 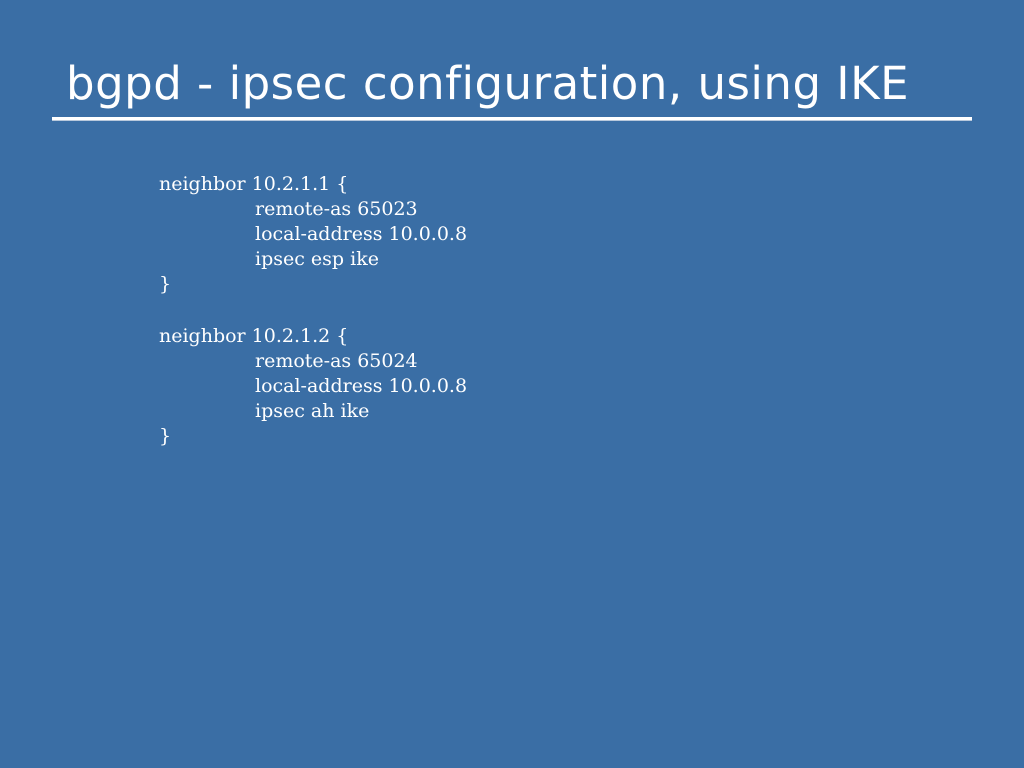 I want to click on remote-as-line: remote-as 65023, so click(x=336, y=209).